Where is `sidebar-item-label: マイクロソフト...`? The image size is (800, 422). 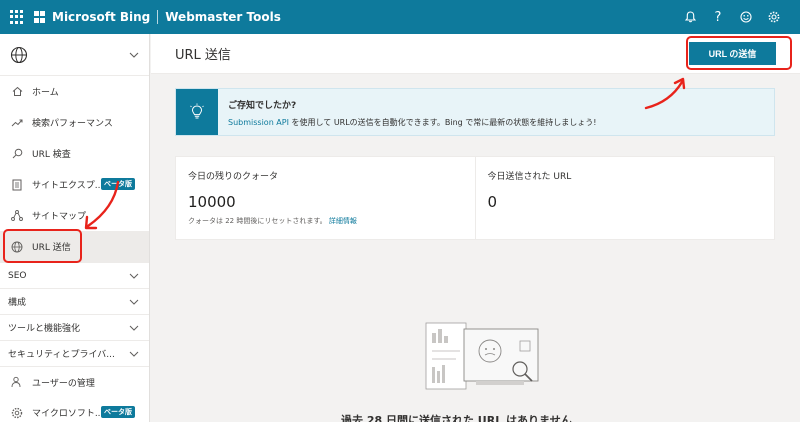 sidebar-item-label: マイクロソフト... is located at coordinates (68, 414).